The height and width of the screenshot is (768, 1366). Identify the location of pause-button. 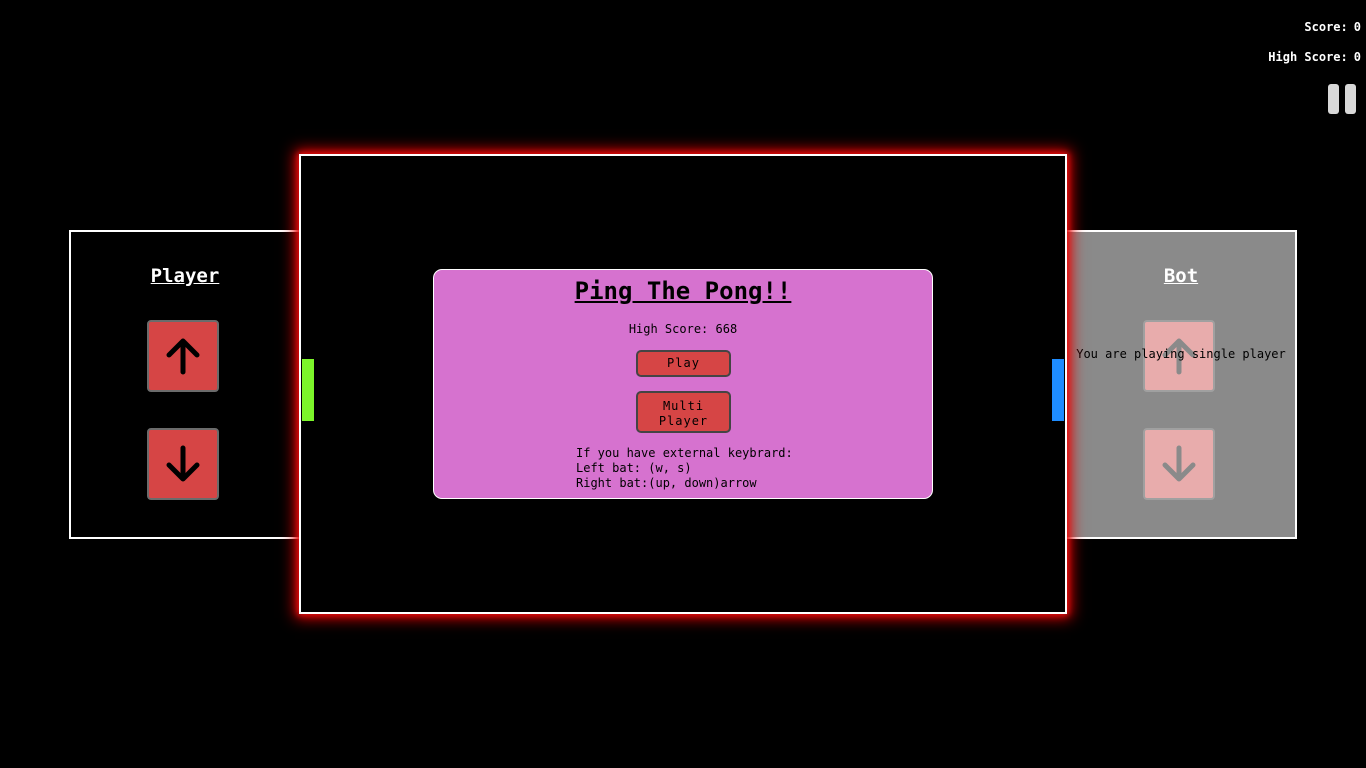
(1342, 99).